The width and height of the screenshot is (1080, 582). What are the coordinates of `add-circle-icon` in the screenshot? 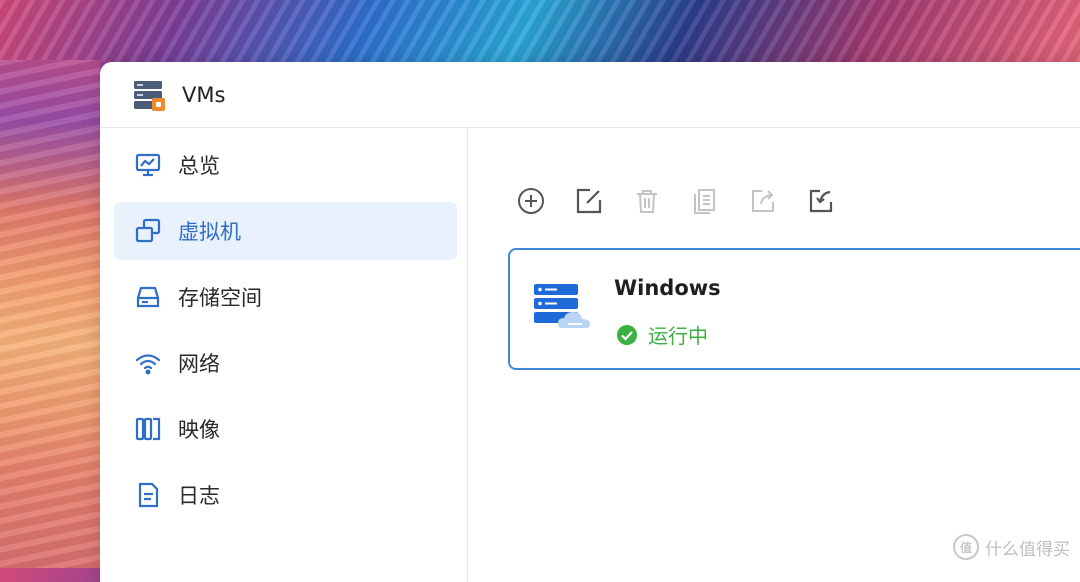 It's located at (531, 201).